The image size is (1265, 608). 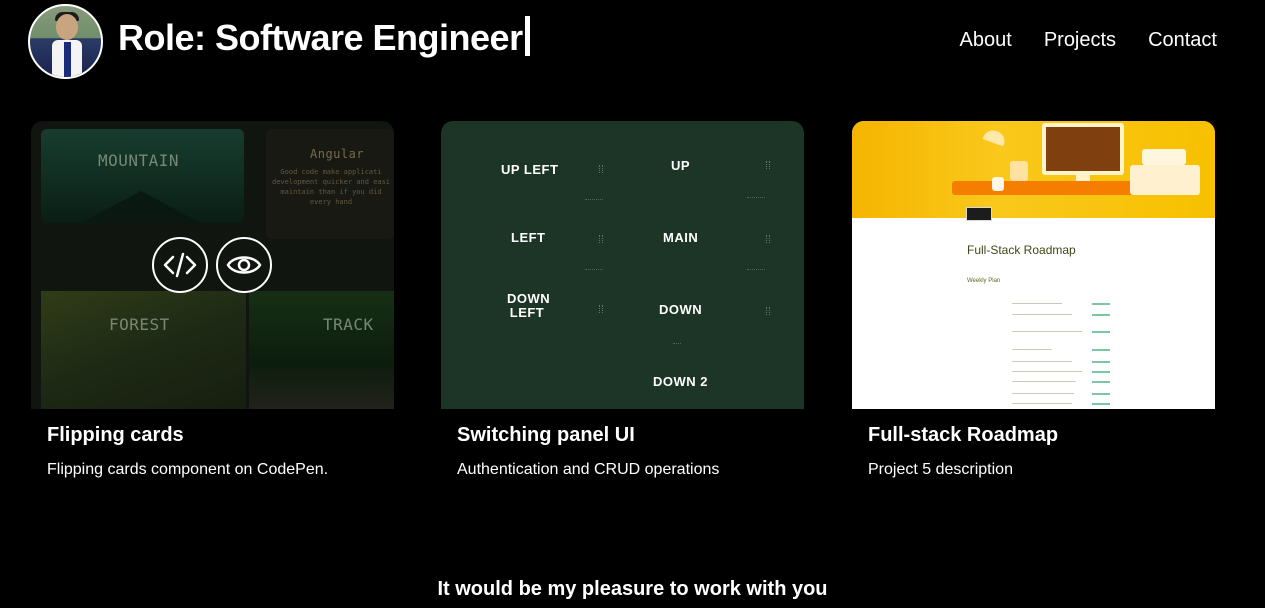 I want to click on panel-label-left: LEFT, so click(x=528, y=237).